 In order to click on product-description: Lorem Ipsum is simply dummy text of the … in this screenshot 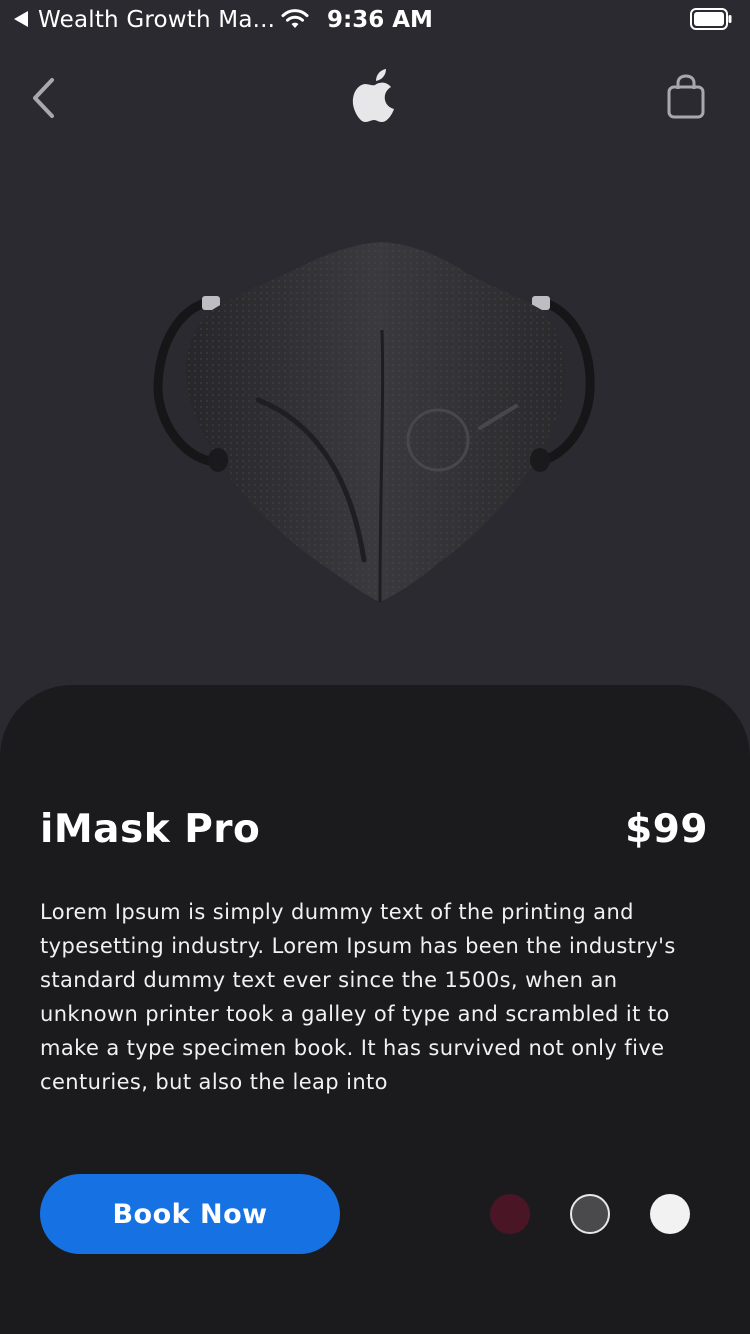, I will do `click(358, 997)`.